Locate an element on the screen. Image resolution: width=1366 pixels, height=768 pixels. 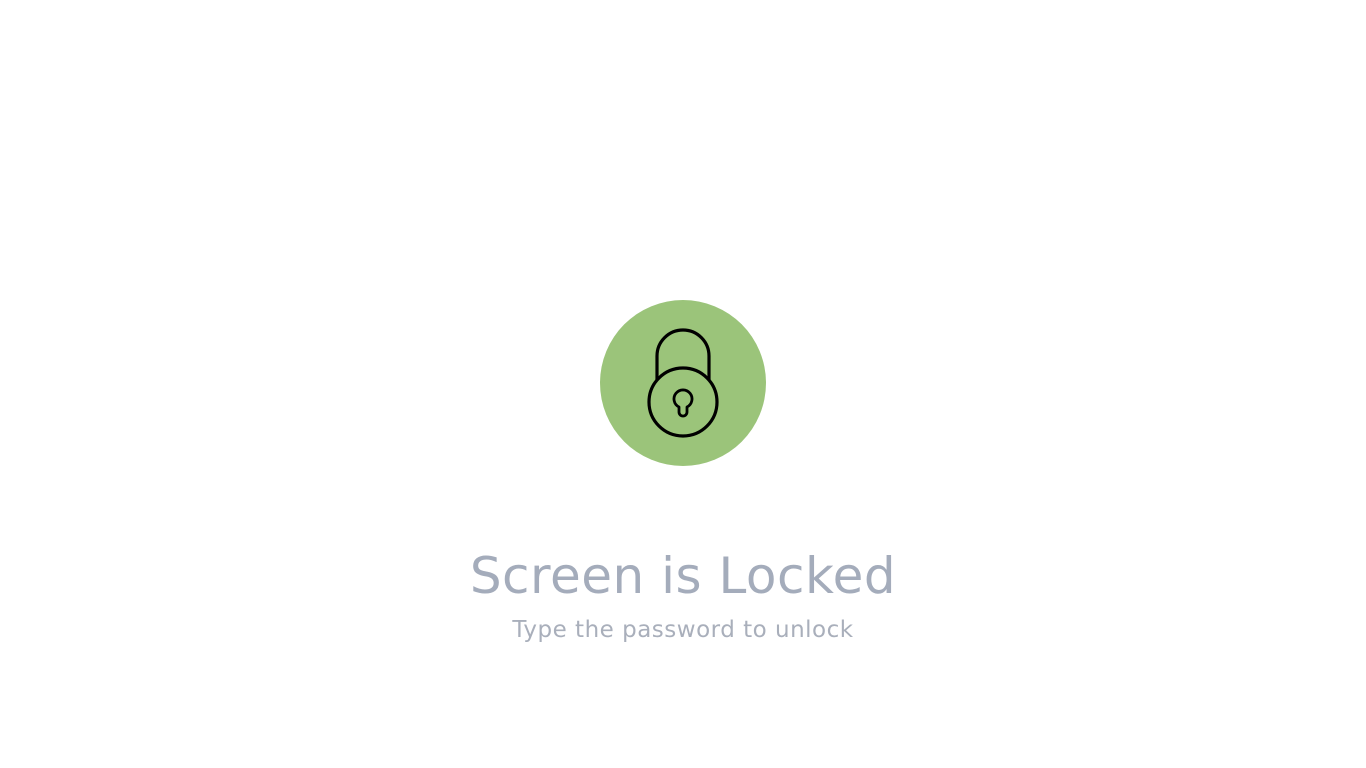
lock-title: Screen is Locked is located at coordinates (683, 576).